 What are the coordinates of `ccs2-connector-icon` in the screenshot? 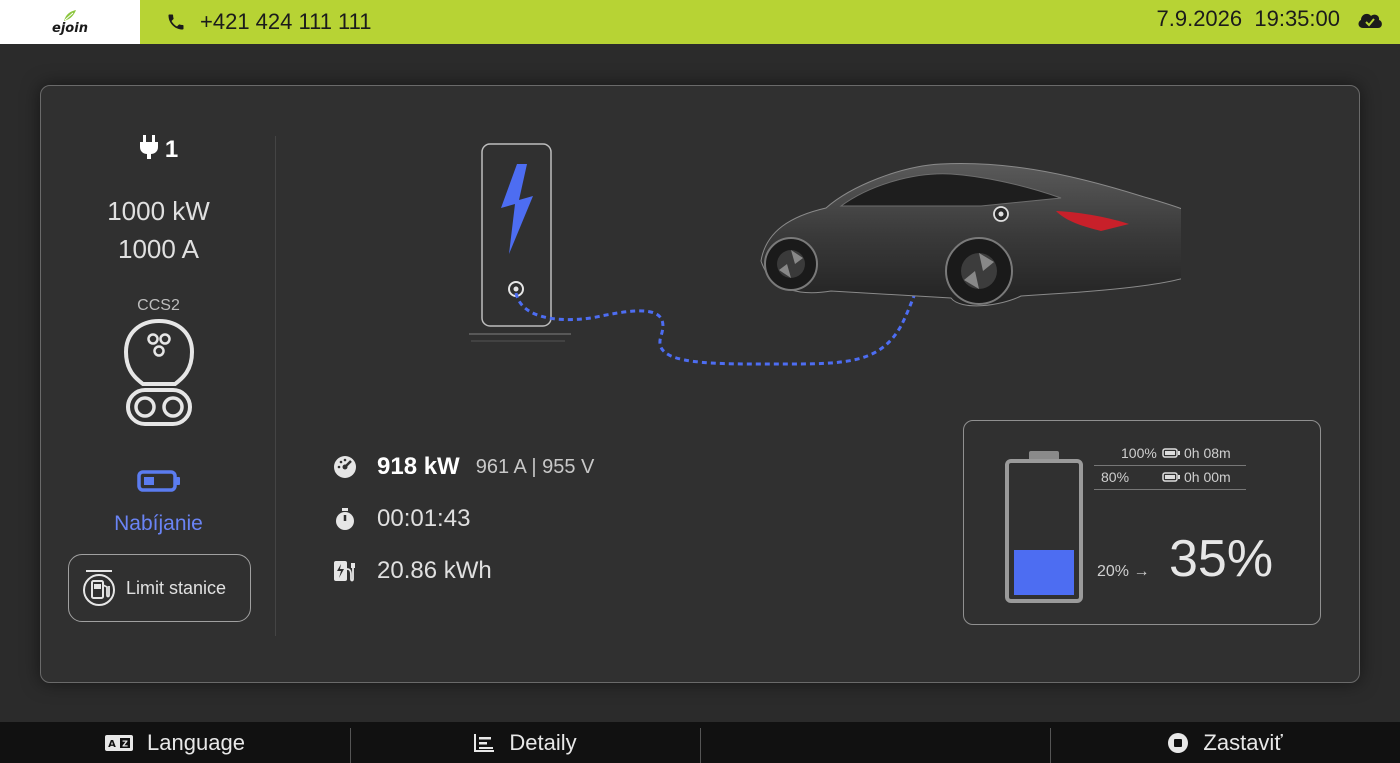 It's located at (159, 372).